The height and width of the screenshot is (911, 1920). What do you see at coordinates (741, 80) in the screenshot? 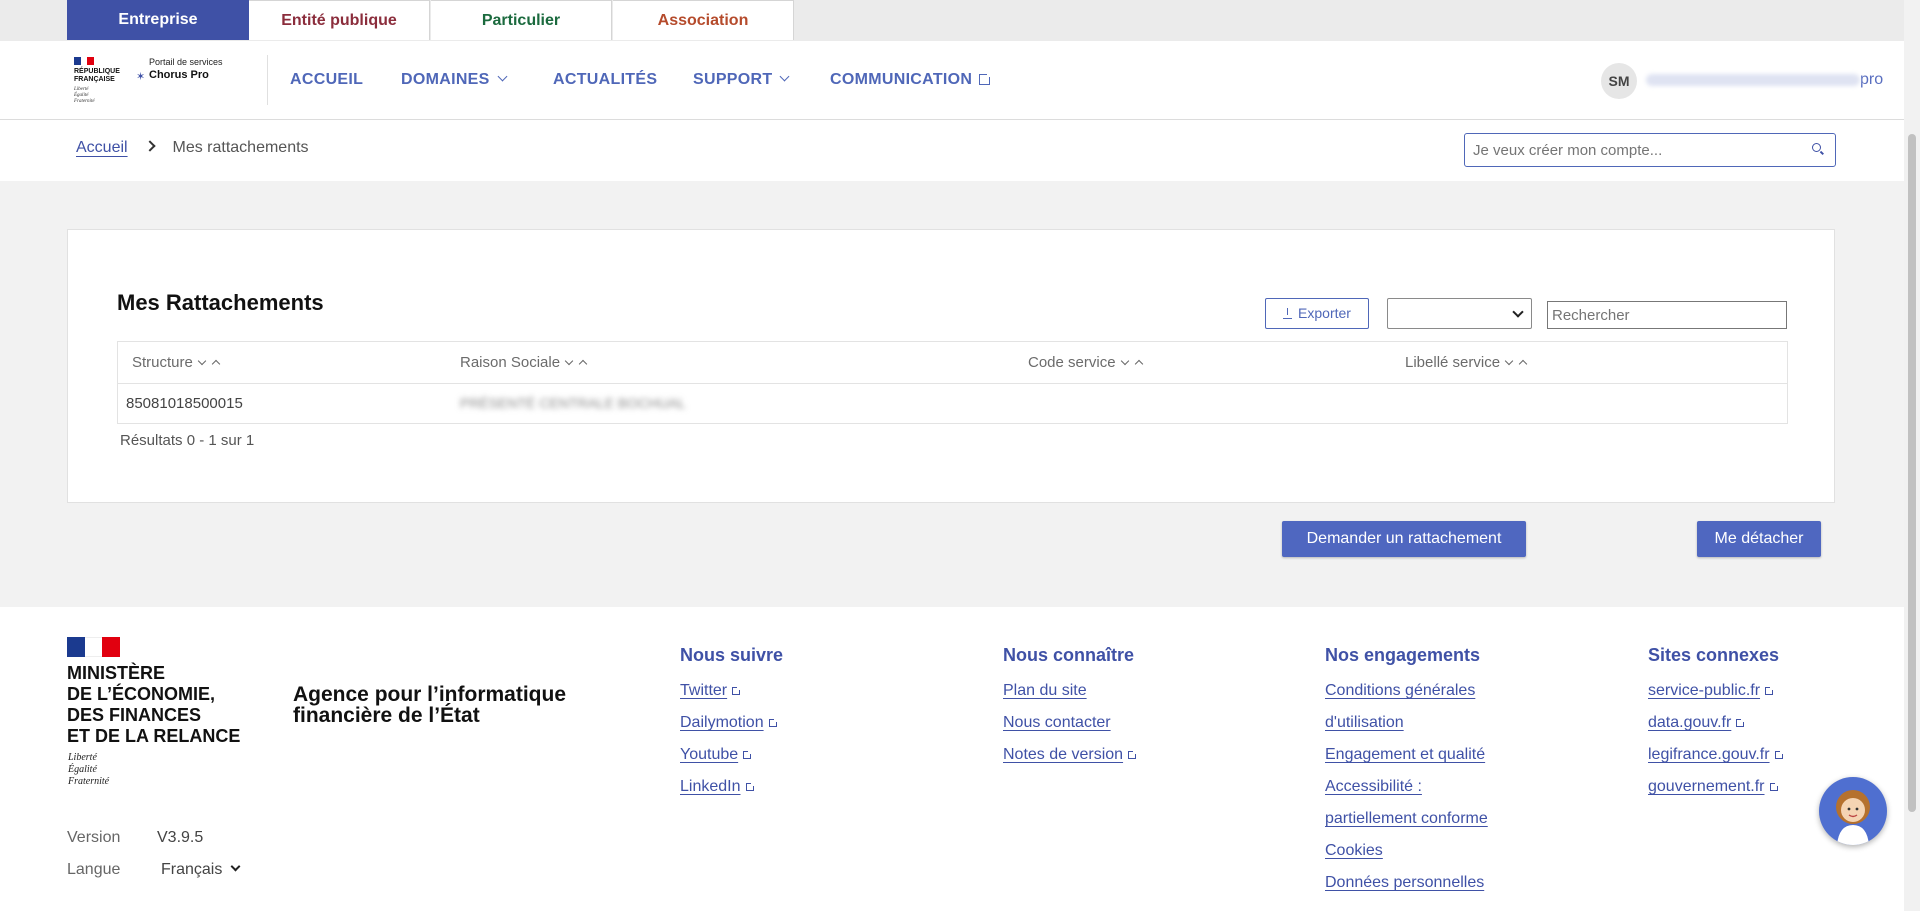
I see `nav-support: SUPPORT` at bounding box center [741, 80].